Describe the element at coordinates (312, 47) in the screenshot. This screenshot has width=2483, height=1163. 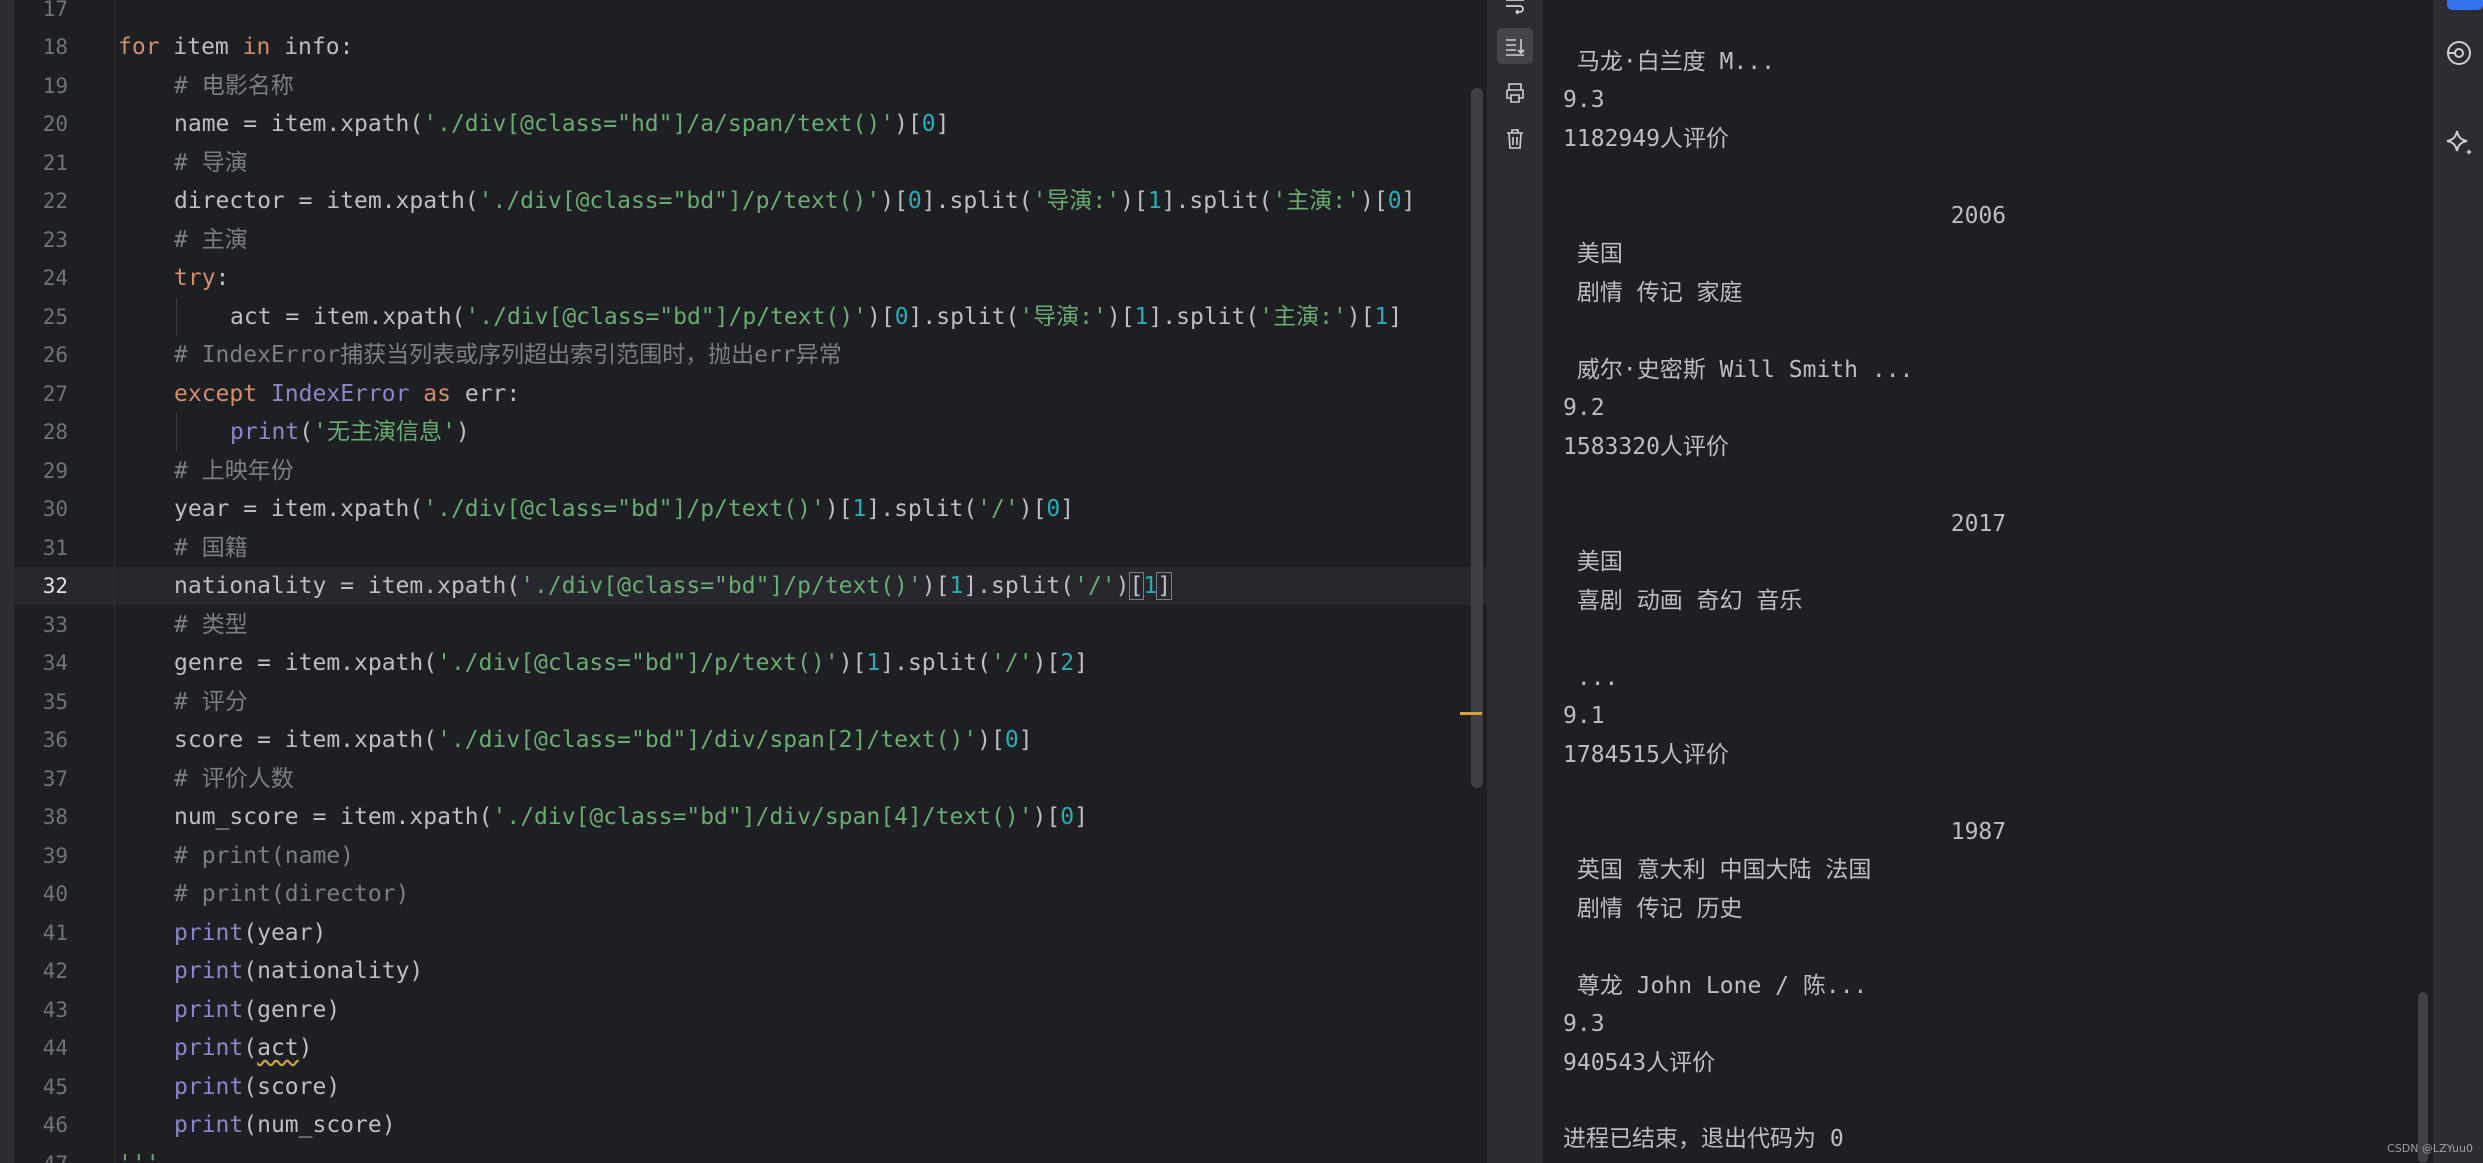
I see `token: info:` at that location.